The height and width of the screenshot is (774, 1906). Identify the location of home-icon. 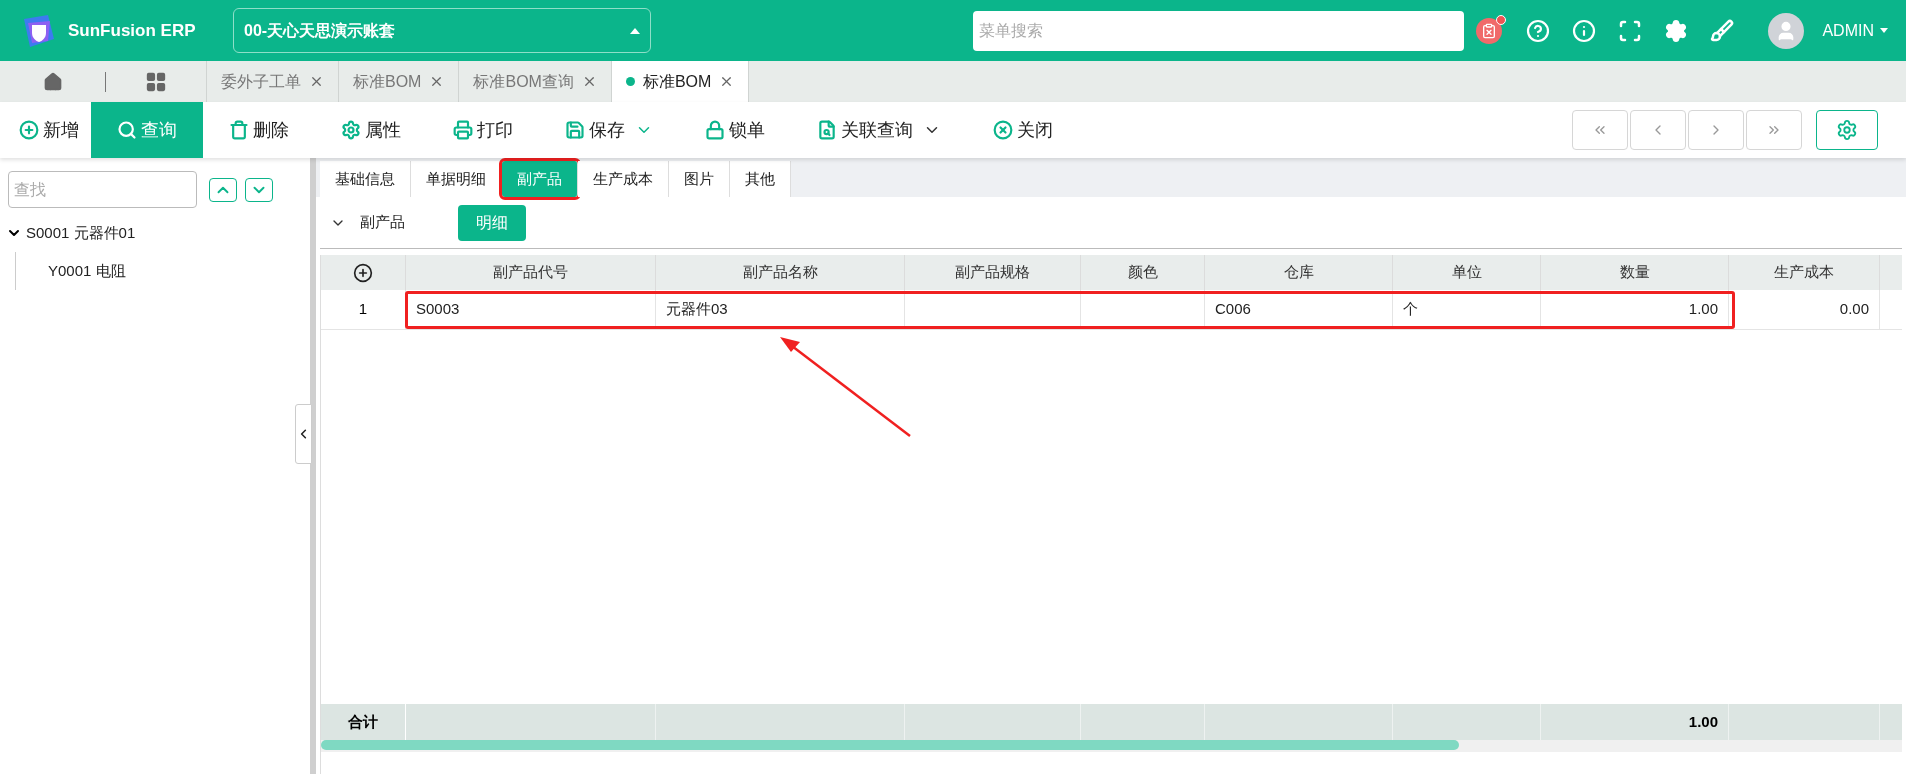
(52, 81).